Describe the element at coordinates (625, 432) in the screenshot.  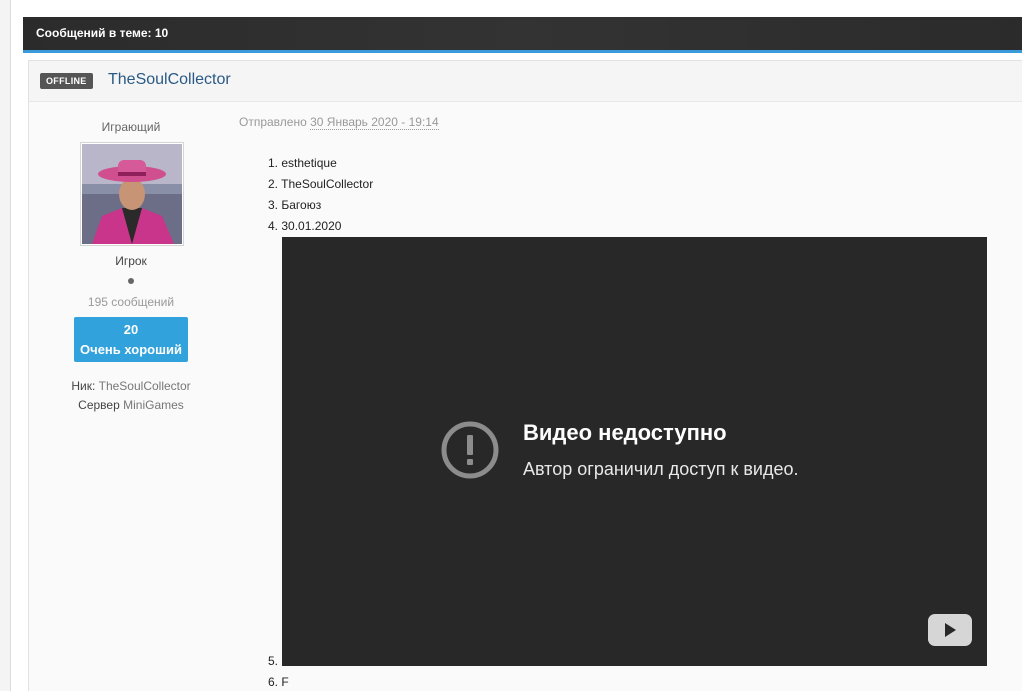
I see `video-unavailable-title: Видео недоступно` at that location.